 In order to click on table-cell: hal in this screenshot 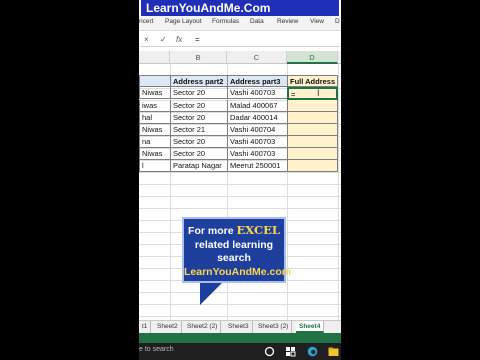, I will do `click(155, 118)`.